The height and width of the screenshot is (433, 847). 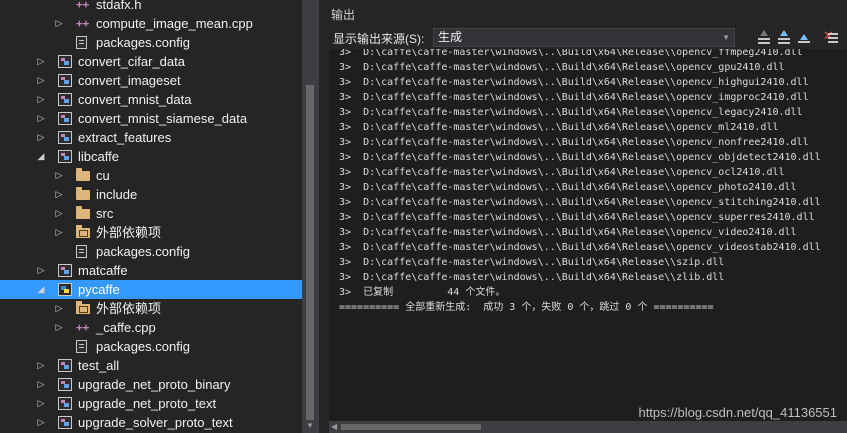 I want to click on tree-item: ▷ ++ compute_image_mean.cpp, so click(x=151, y=23).